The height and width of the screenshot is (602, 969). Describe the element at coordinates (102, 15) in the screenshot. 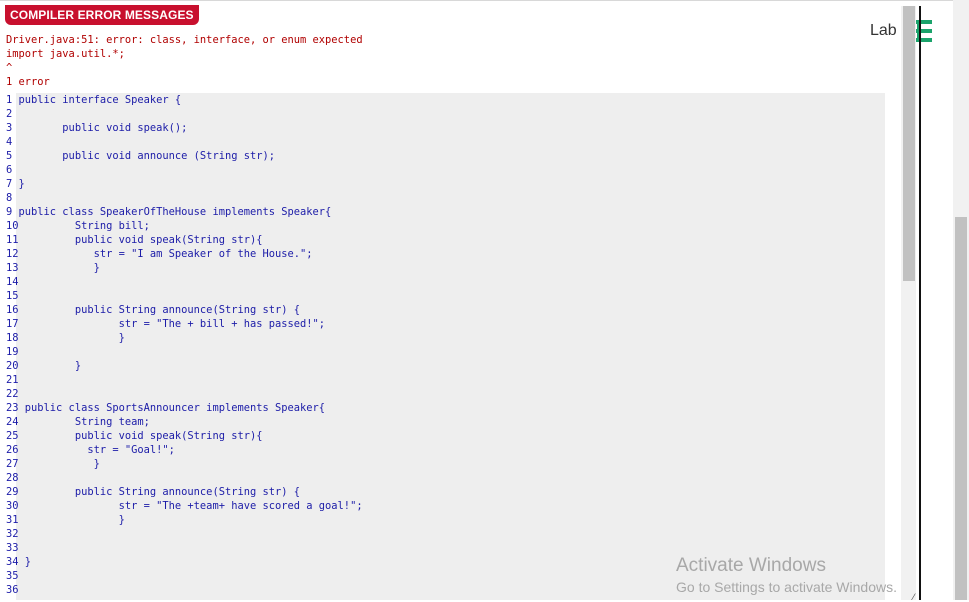

I see `compiler-error-badge: COMPILER ERROR MESSAGES` at that location.